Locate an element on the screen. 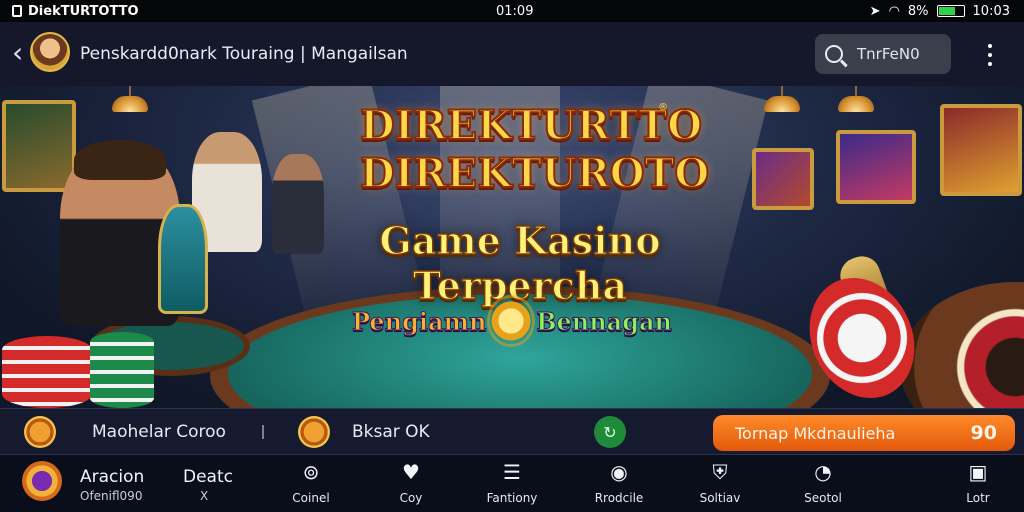  banner-tagline: Pengiamn Bennagan is located at coordinates (512, 321).